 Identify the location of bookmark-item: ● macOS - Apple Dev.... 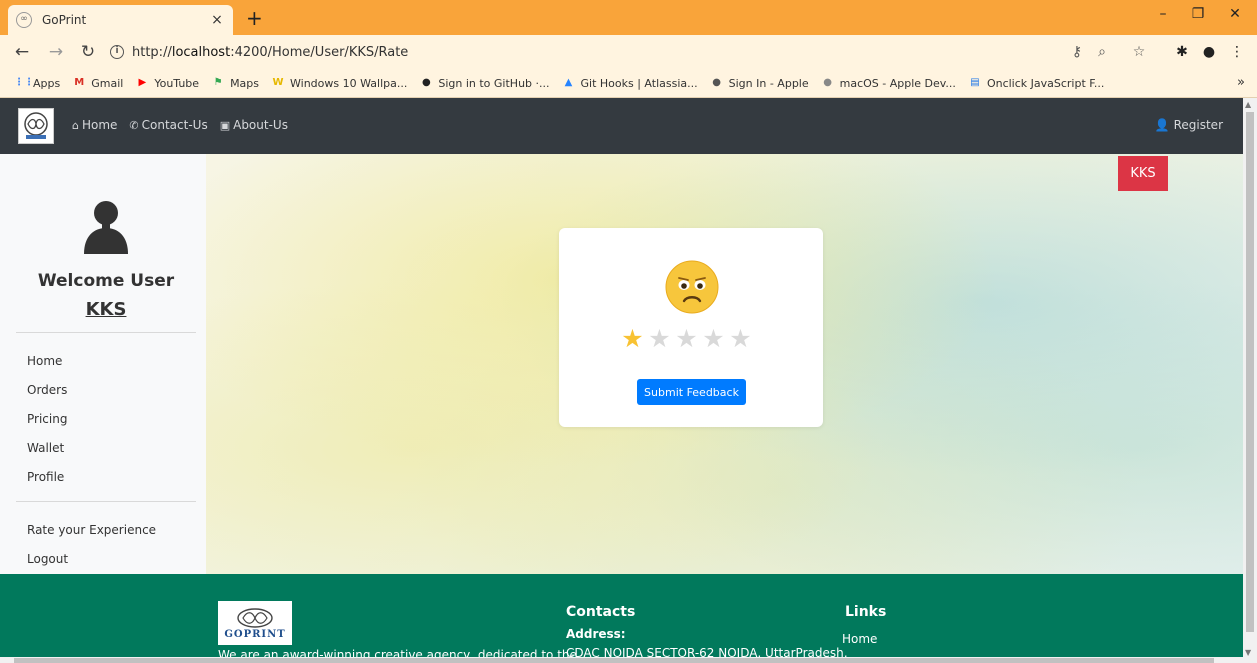
(888, 83).